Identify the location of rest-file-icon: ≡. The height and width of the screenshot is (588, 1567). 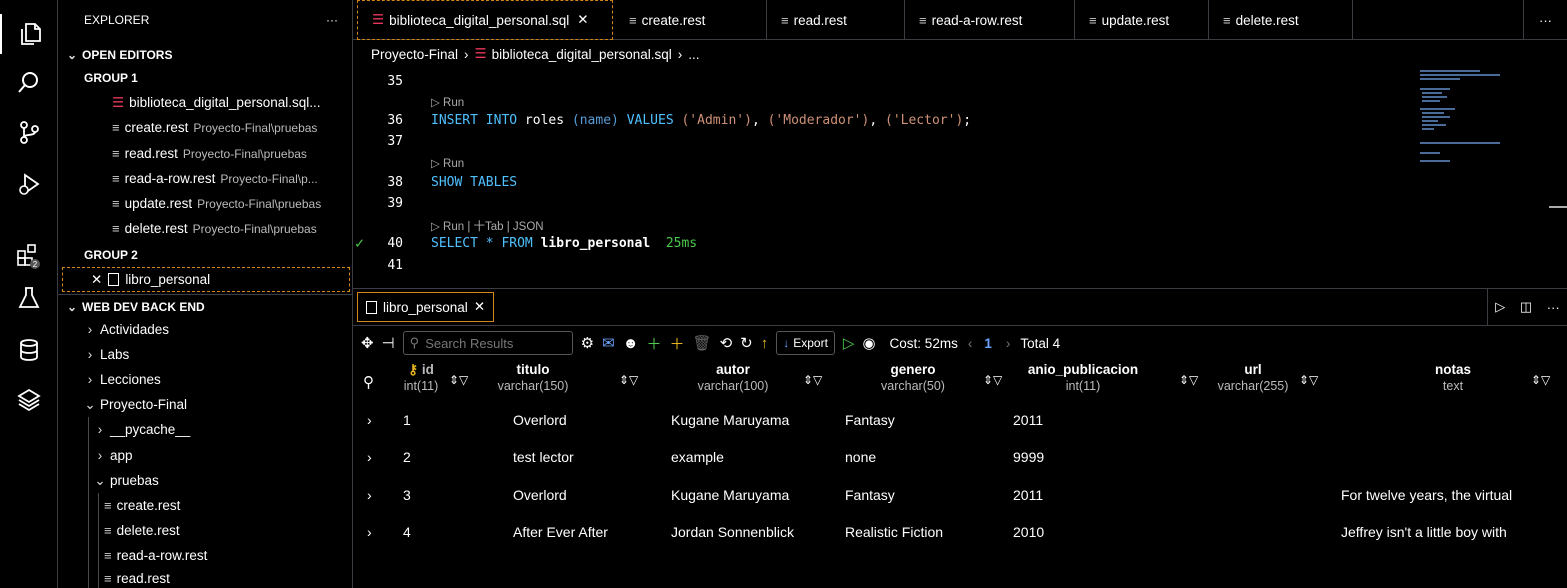
(108, 530).